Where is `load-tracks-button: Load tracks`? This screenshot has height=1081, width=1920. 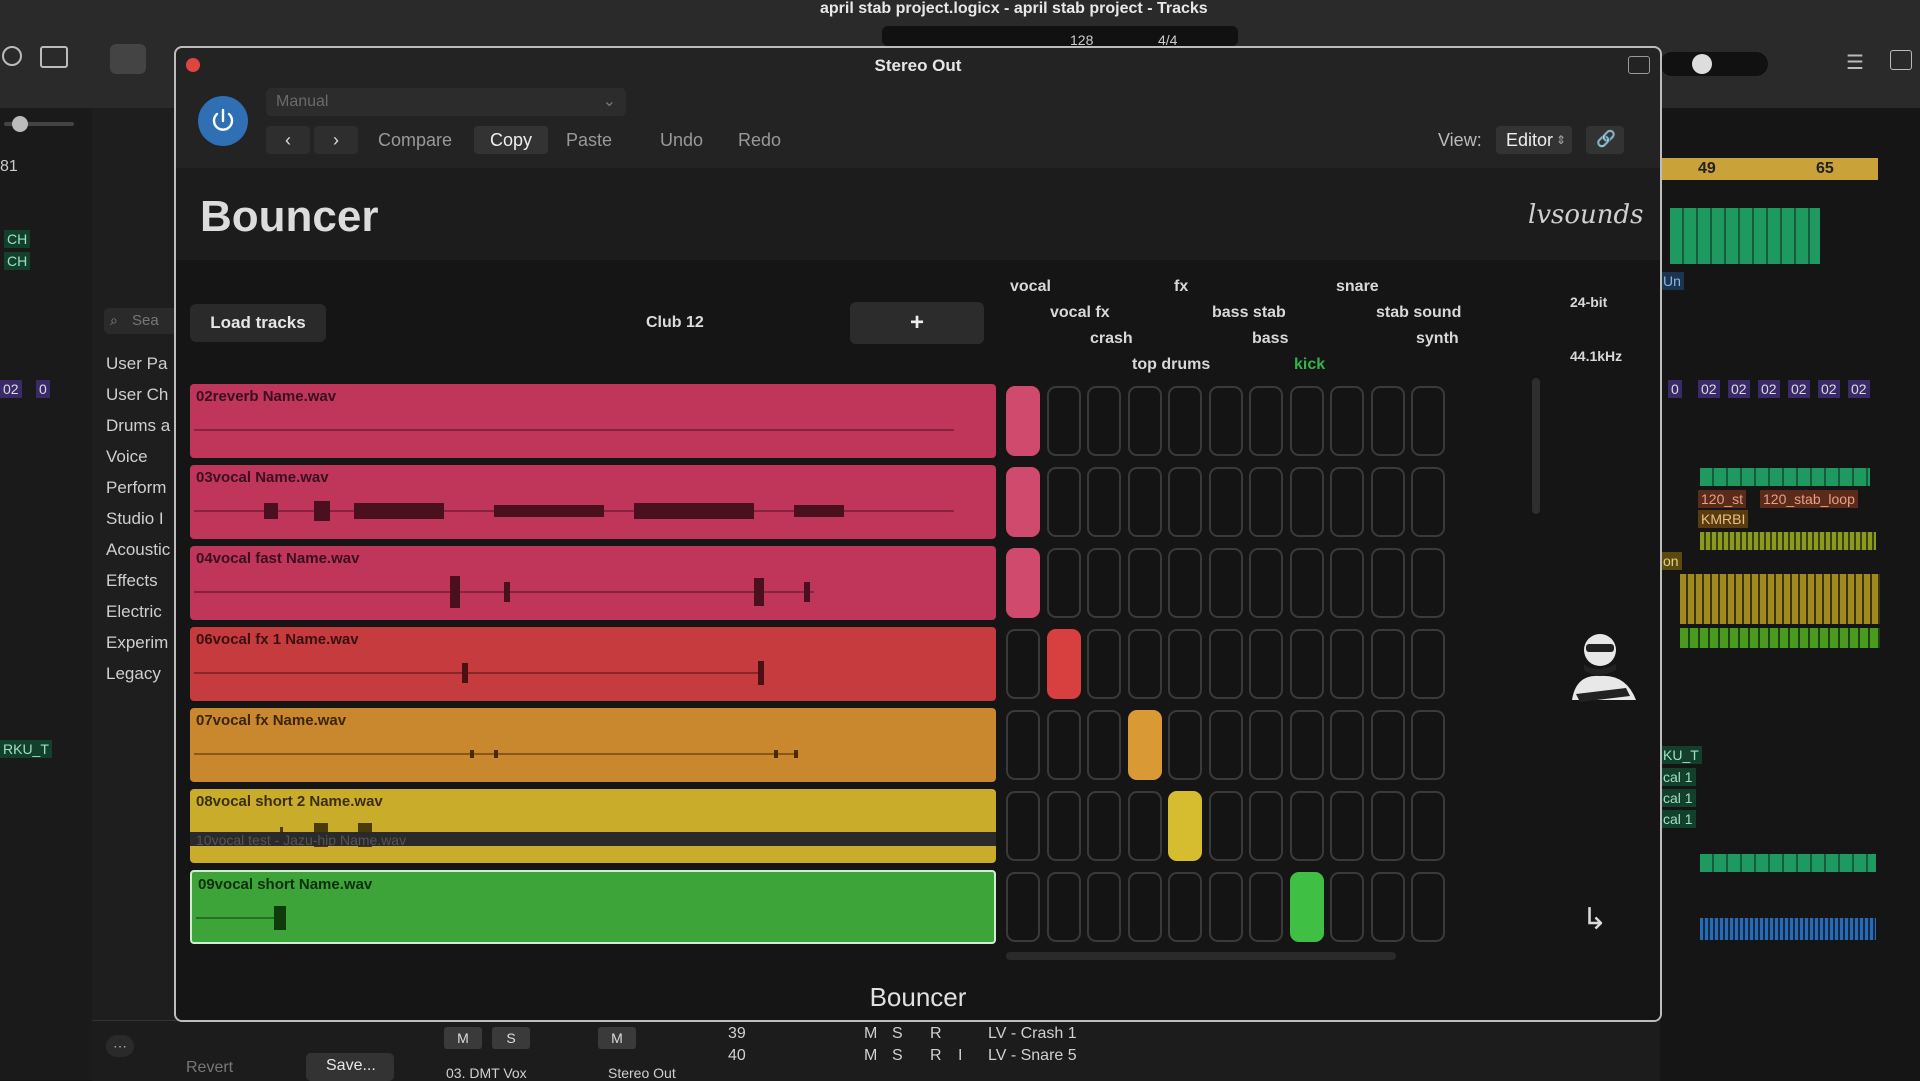 load-tracks-button: Load tracks is located at coordinates (258, 323).